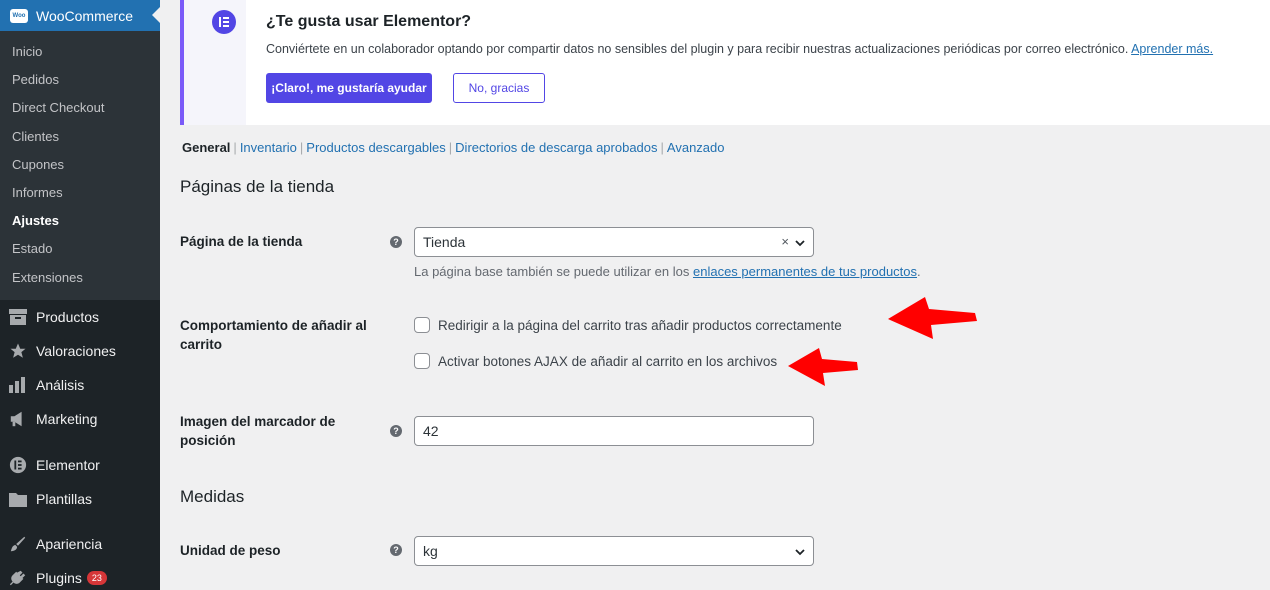 The image size is (1270, 590). I want to click on sidebar-item-label: Plantillas, so click(64, 499).